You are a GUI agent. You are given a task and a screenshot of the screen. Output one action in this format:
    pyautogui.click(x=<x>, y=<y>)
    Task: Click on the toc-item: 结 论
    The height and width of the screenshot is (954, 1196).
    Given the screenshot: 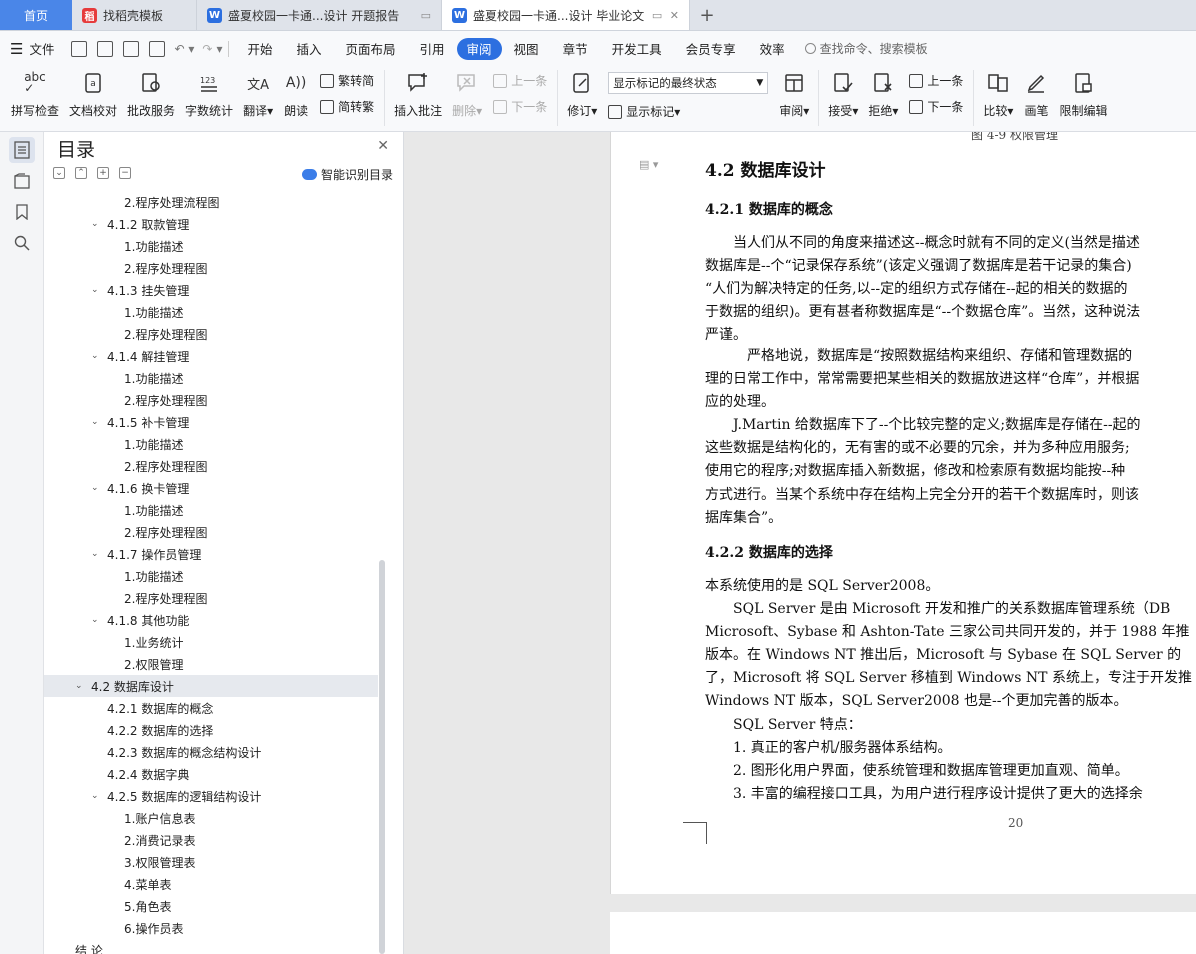 What is the action you would take?
    pyautogui.click(x=211, y=946)
    